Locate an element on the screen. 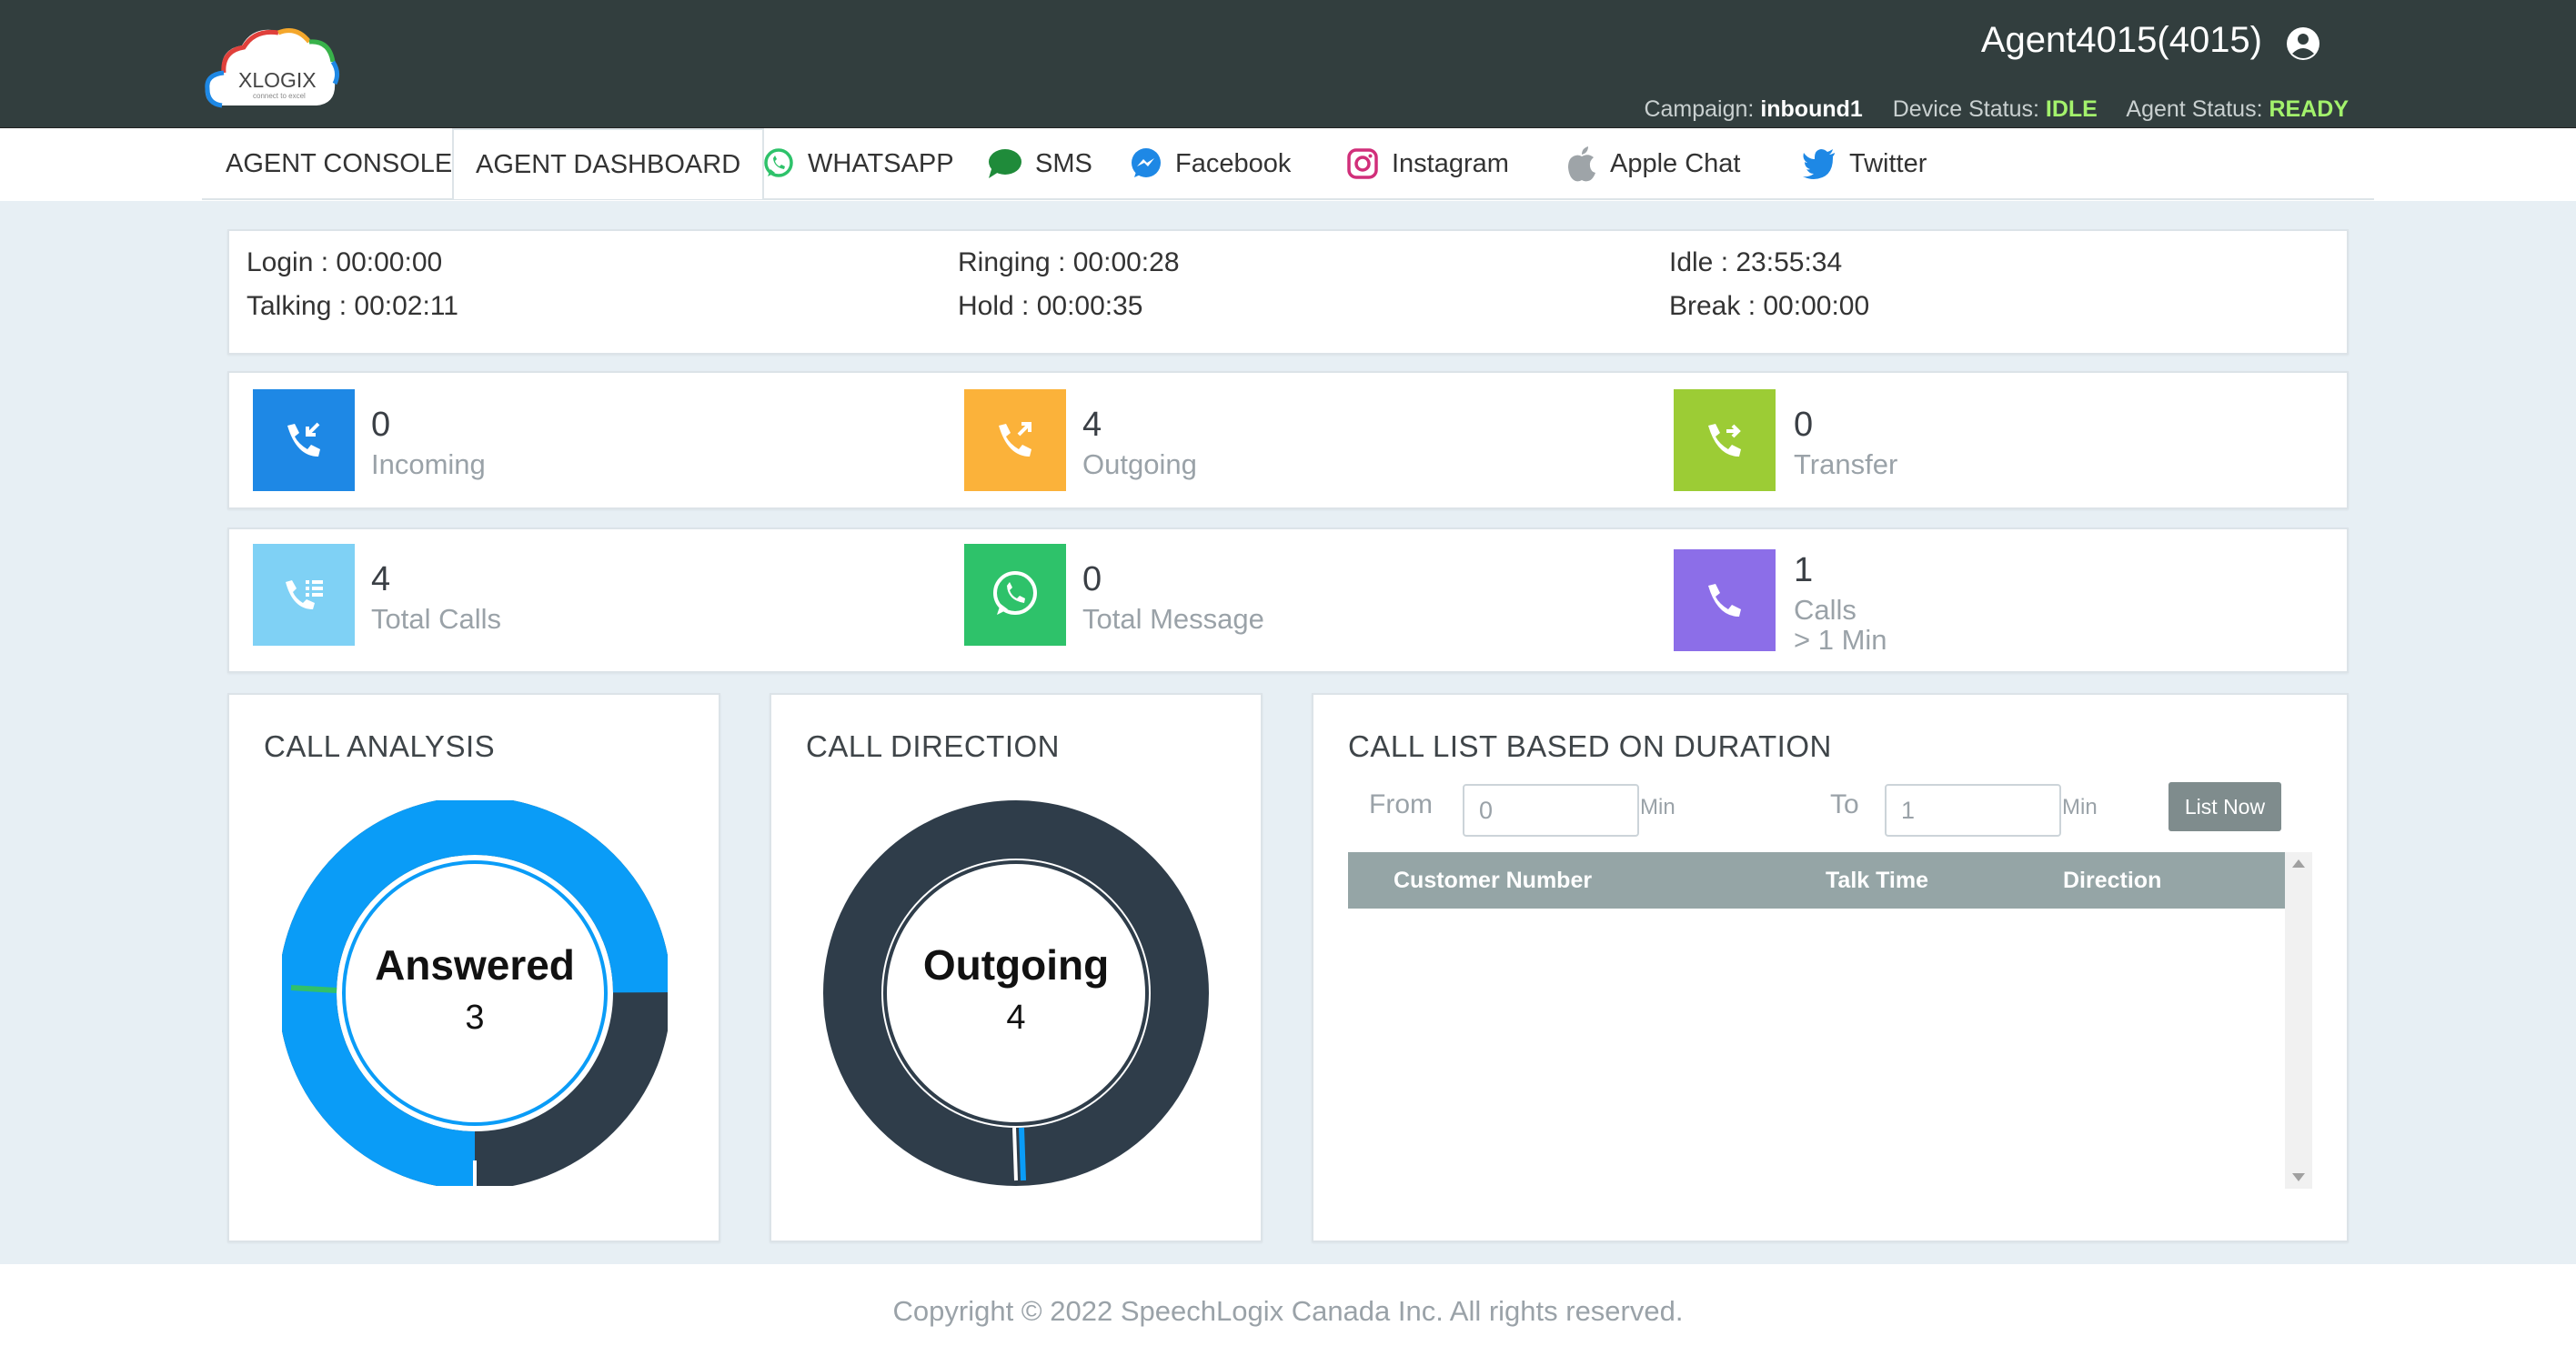 This screenshot has width=2576, height=1346. tab-agent-console: AGENT CONSOLE is located at coordinates (339, 163).